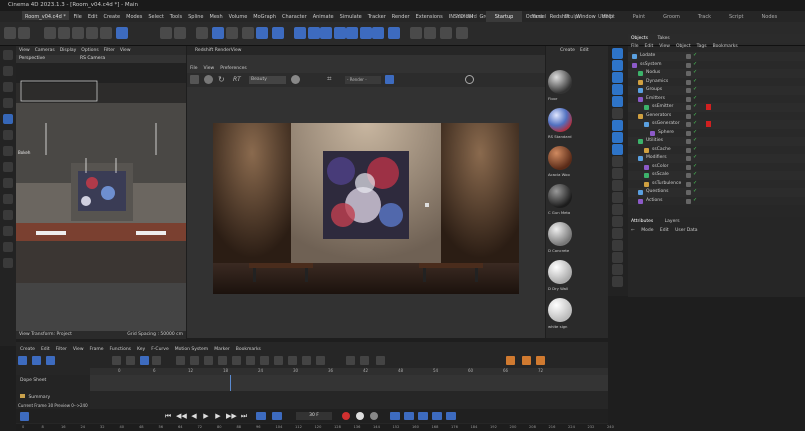 Image resolution: width=805 pixels, height=431 pixels. What do you see at coordinates (430, 33) in the screenshot?
I see `redshift-ipr-icon` at bounding box center [430, 33].